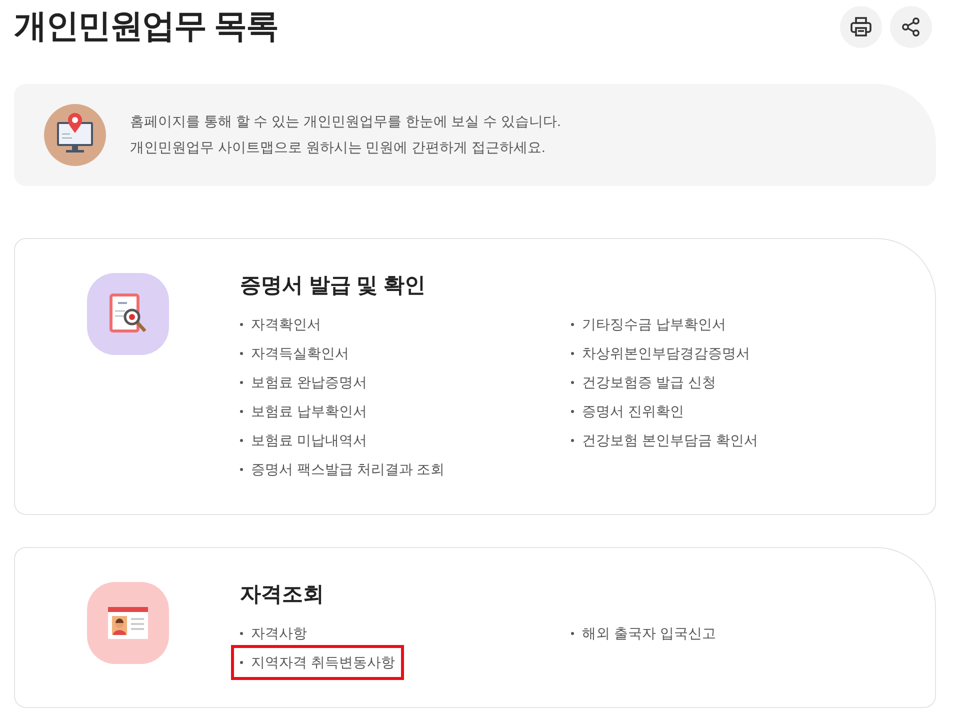 The image size is (960, 716). Describe the element at coordinates (643, 633) in the screenshot. I see `service-link: 해외 출국자 입국신고` at that location.